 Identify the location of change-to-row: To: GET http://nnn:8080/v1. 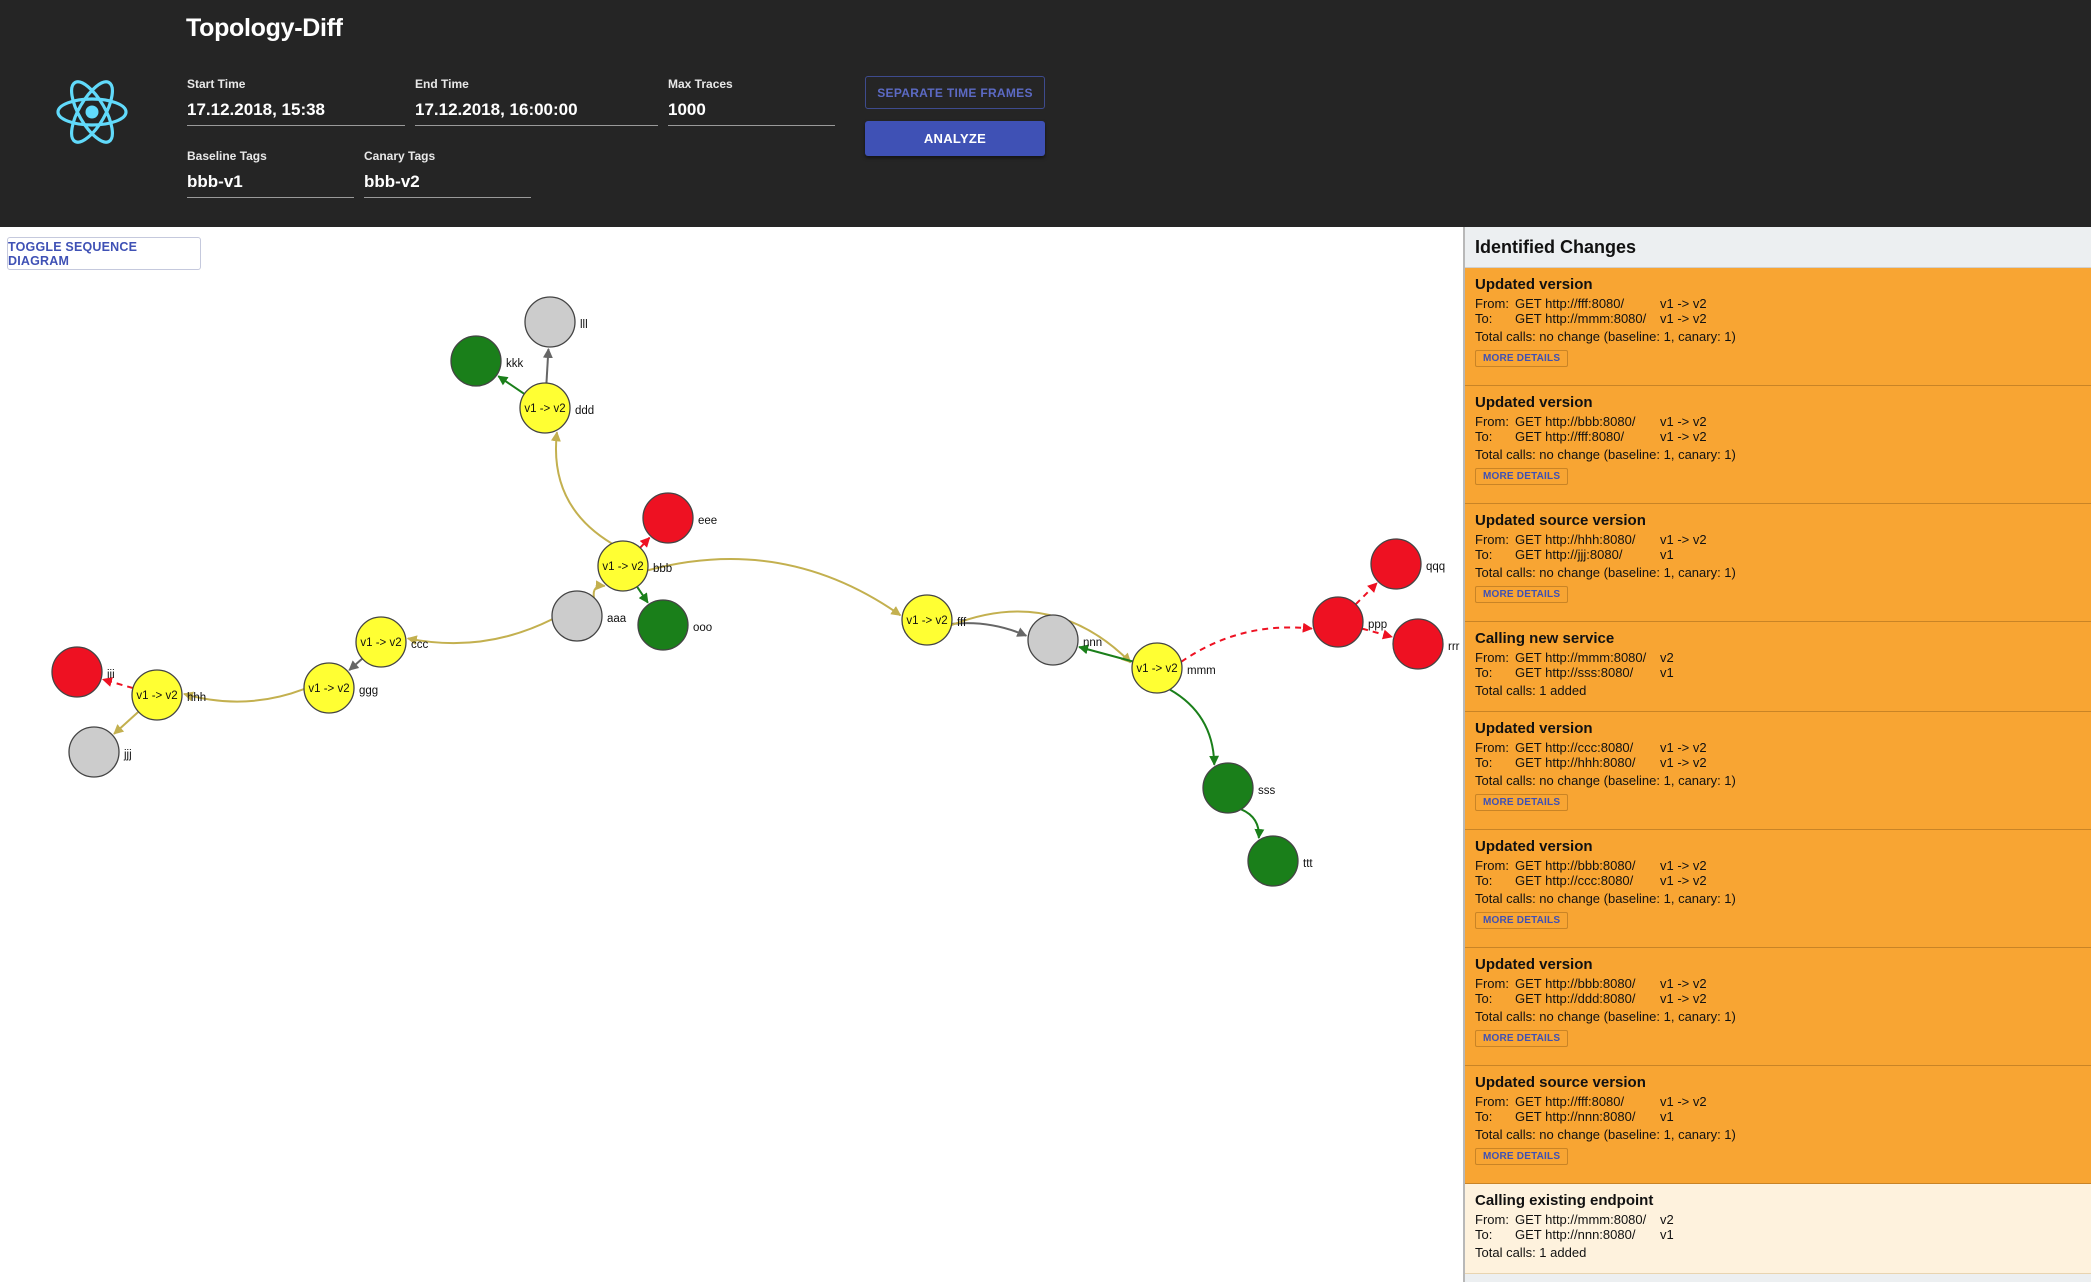
(1778, 1234).